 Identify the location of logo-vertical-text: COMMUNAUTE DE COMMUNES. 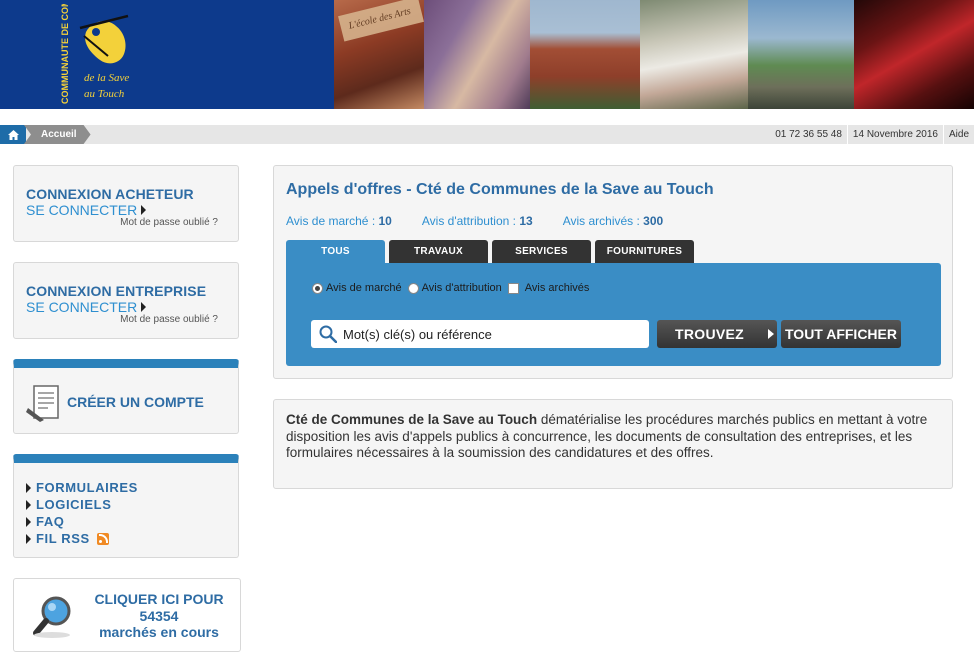
(65, 54).